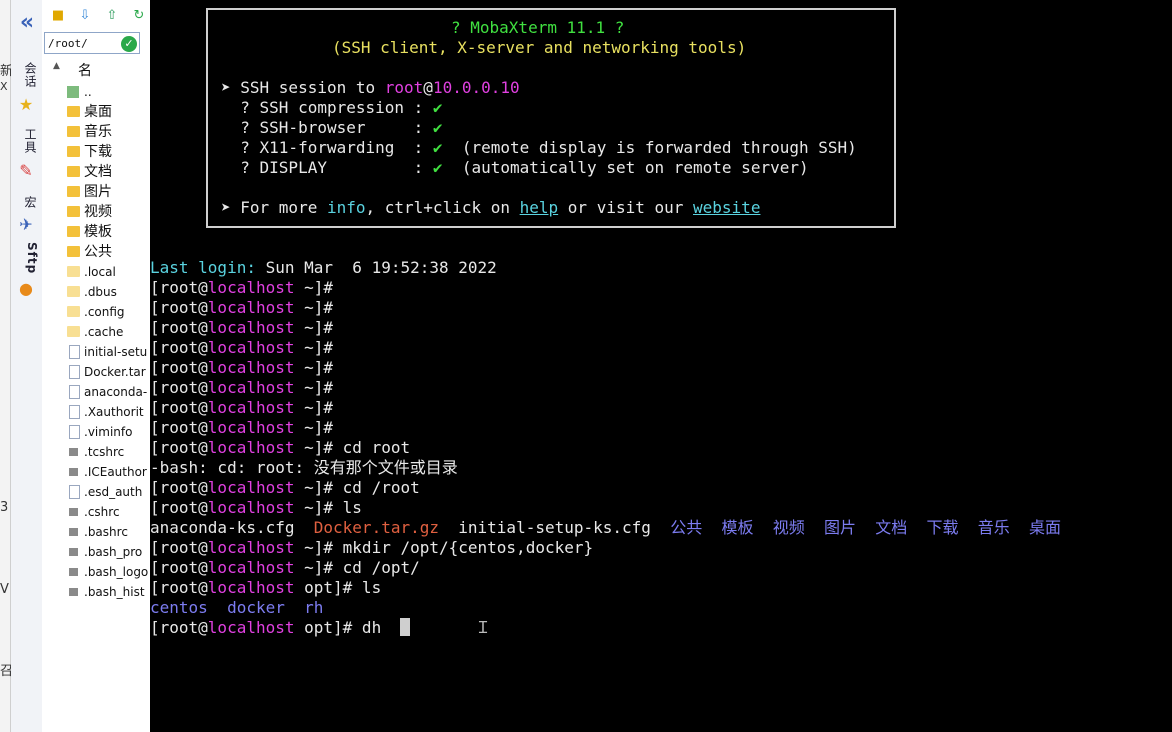 Image resolution: width=1172 pixels, height=732 pixels. Describe the element at coordinates (726, 207) in the screenshot. I see `website-link: website` at that location.